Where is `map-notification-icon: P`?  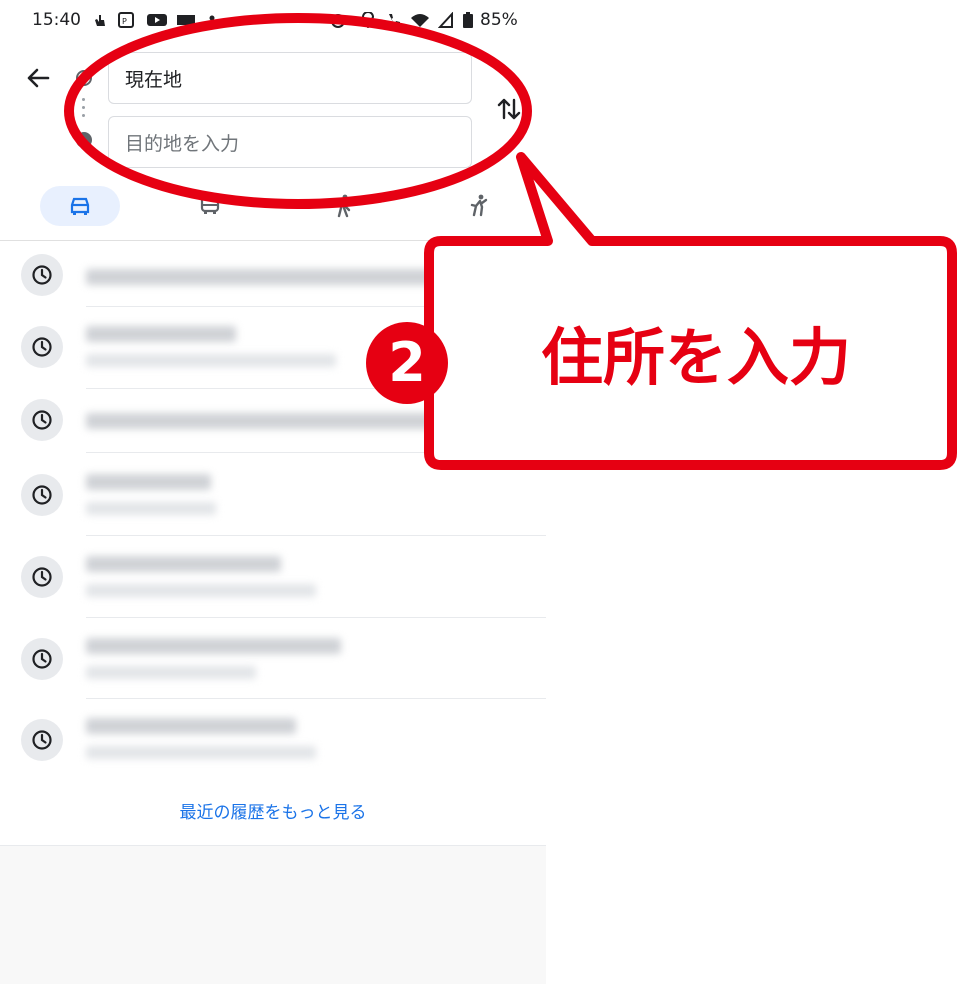 map-notification-icon: P is located at coordinates (126, 20).